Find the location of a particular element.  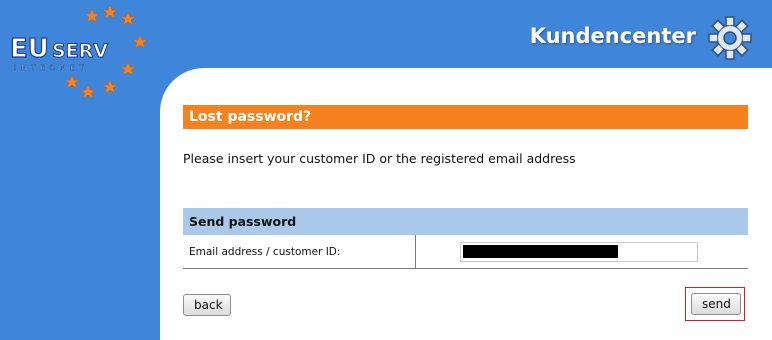

email-customer-id-input is located at coordinates (579, 251).